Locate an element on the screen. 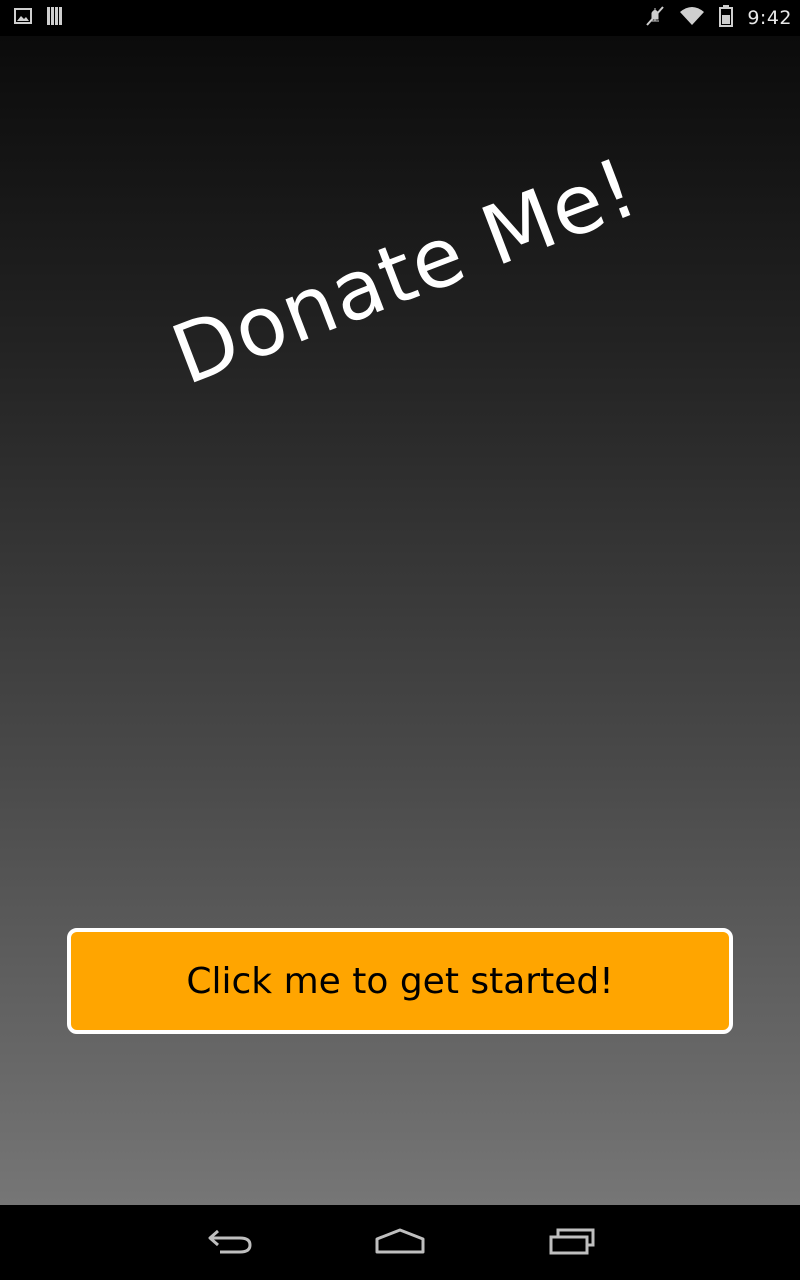 The image size is (800, 1280). recent-apps-button is located at coordinates (572, 1243).